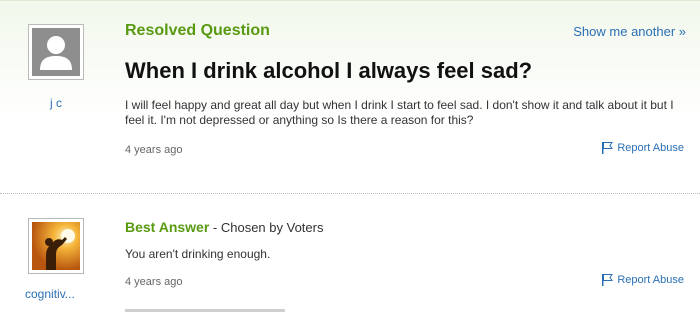 The image size is (700, 312). I want to click on answer-report-abuse-link: Report Abuse, so click(643, 280).